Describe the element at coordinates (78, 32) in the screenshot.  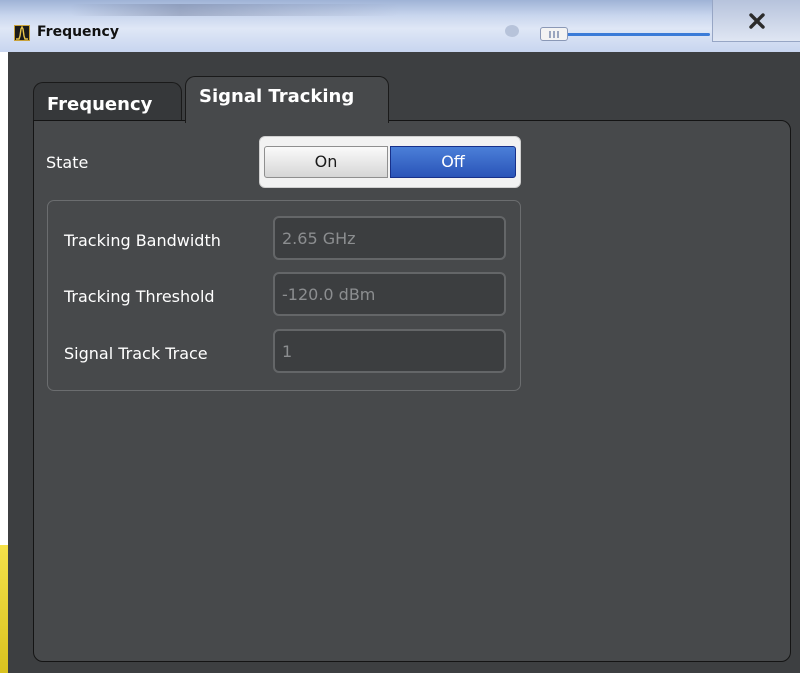
I see `window-title: Frequency` at that location.